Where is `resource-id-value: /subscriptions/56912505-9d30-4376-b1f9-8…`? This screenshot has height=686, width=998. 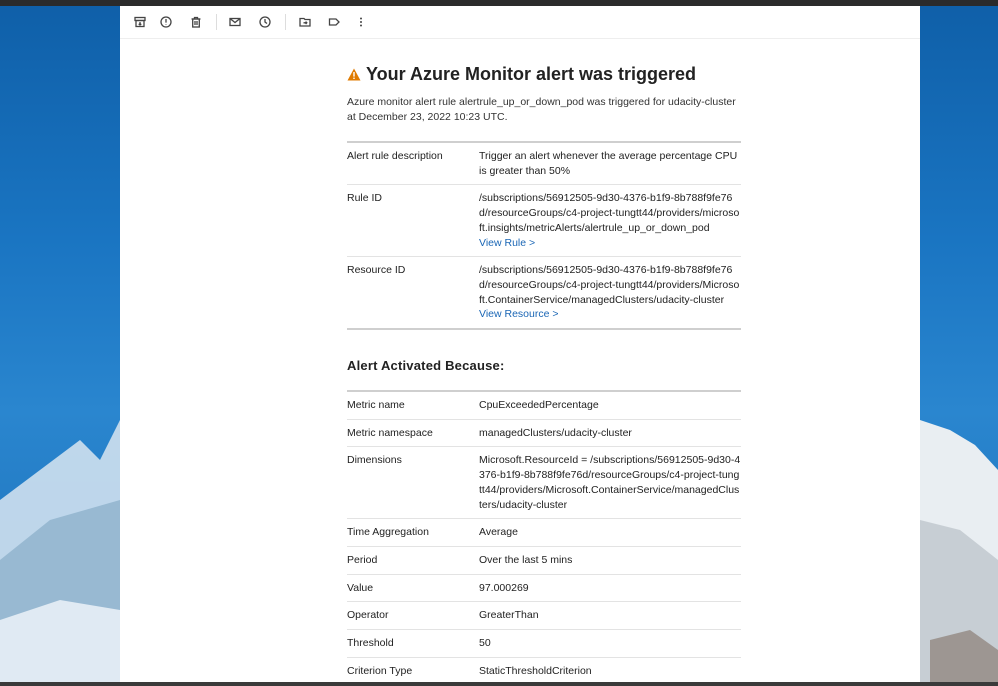 resource-id-value: /subscriptions/56912505-9d30-4376-b1f9-8… is located at coordinates (609, 285).